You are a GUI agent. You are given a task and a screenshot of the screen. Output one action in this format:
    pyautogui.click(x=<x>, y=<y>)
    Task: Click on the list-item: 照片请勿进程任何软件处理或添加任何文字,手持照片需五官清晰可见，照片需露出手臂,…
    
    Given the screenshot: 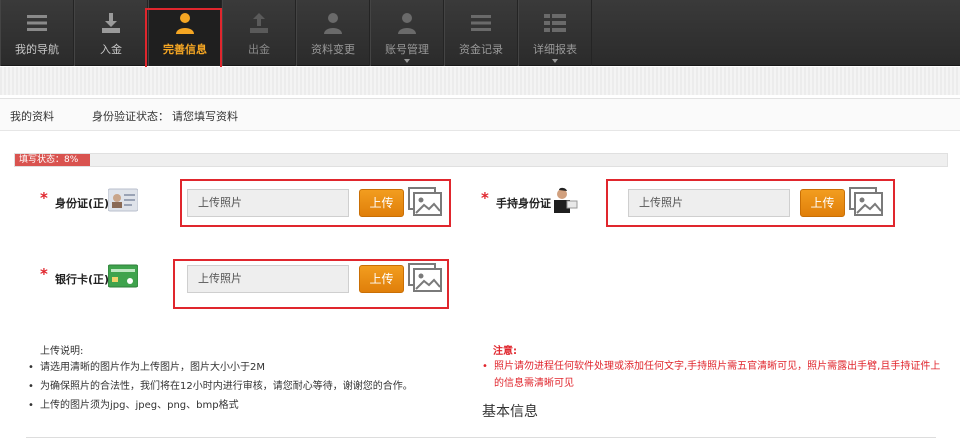 What is the action you would take?
    pyautogui.click(x=712, y=375)
    